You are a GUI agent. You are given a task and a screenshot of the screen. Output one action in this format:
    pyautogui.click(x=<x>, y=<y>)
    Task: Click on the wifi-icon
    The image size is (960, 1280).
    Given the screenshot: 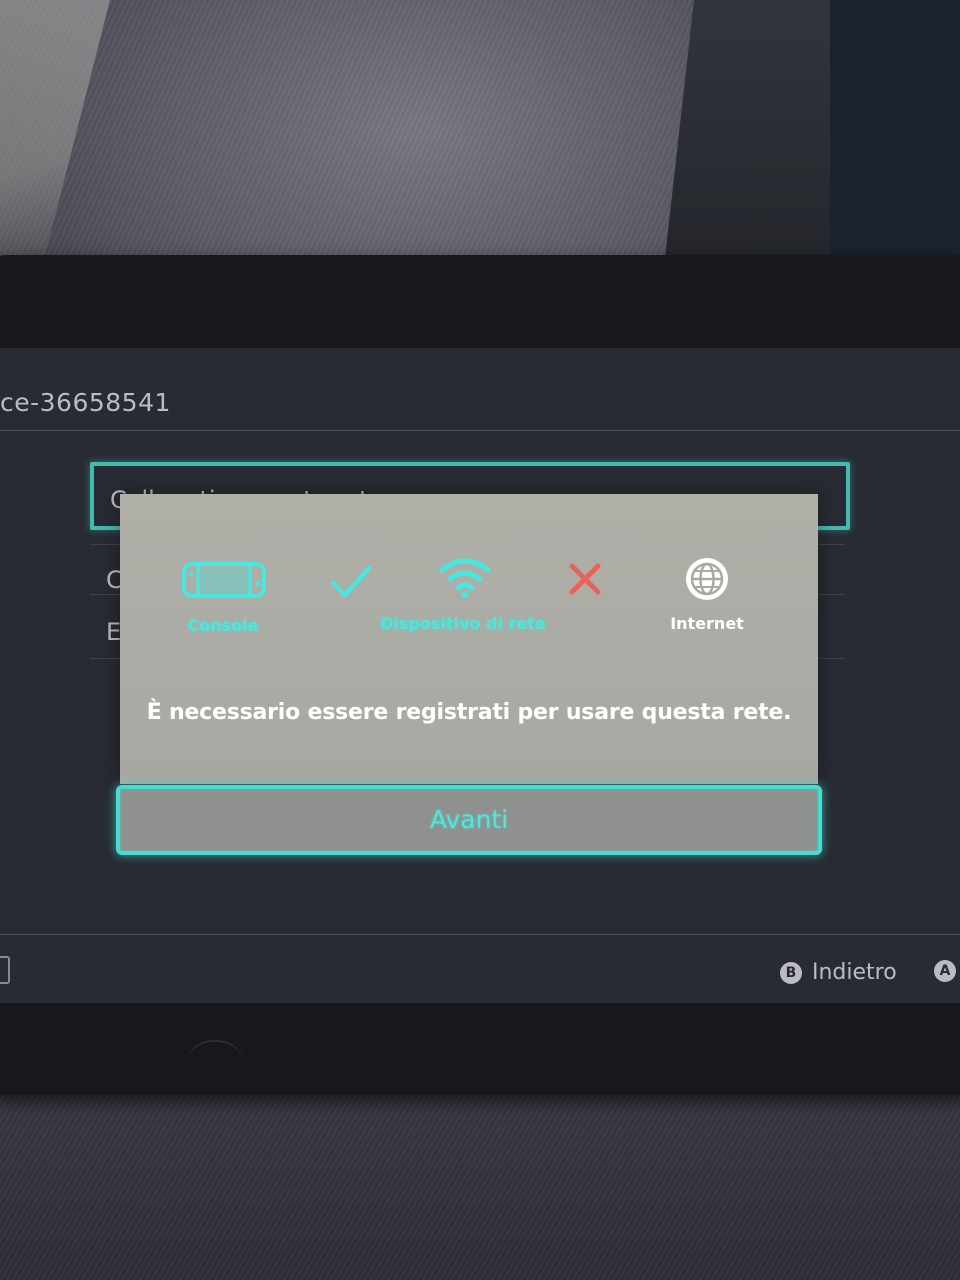 What is the action you would take?
    pyautogui.click(x=465, y=578)
    